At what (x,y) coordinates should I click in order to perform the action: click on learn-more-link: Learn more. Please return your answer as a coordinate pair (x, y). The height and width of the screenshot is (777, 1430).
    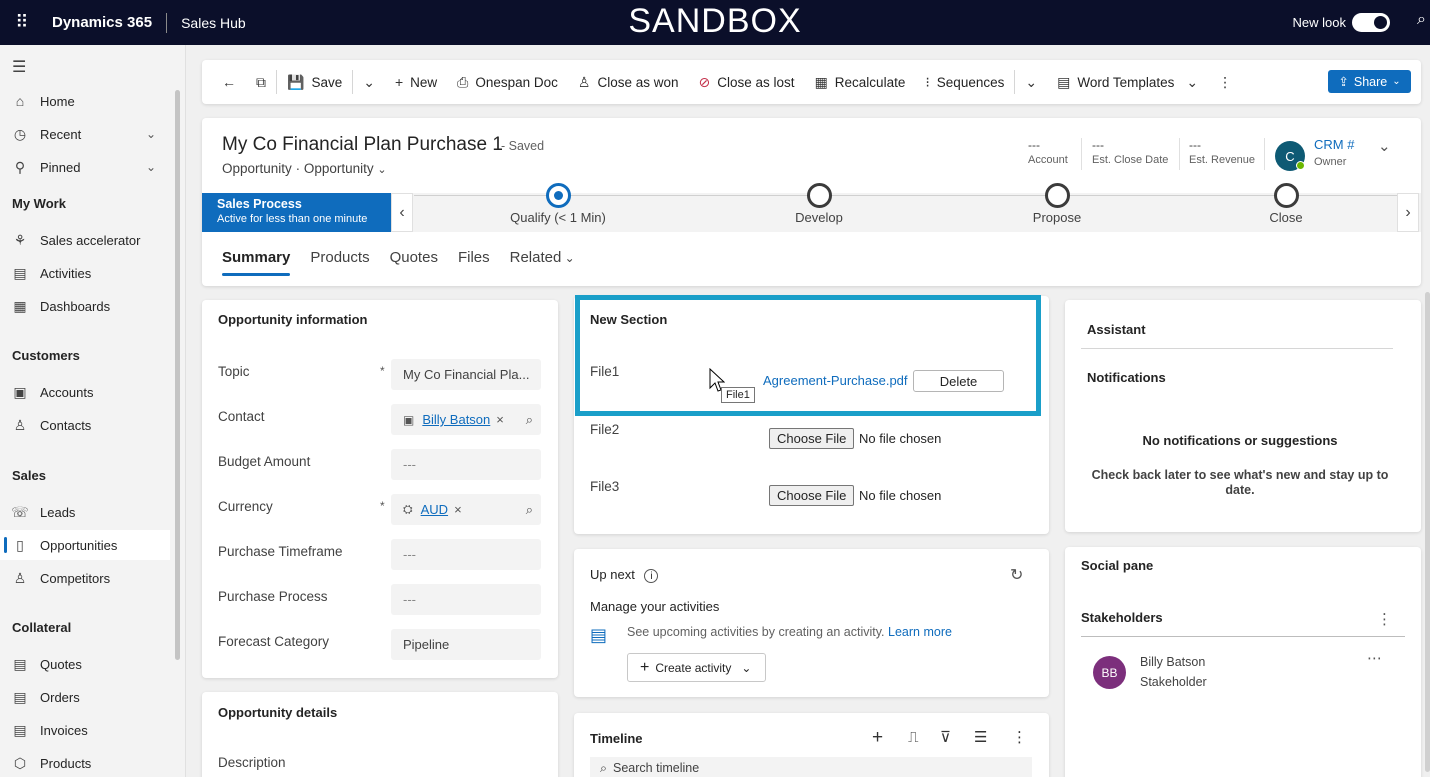
    Looking at the image, I should click on (920, 632).